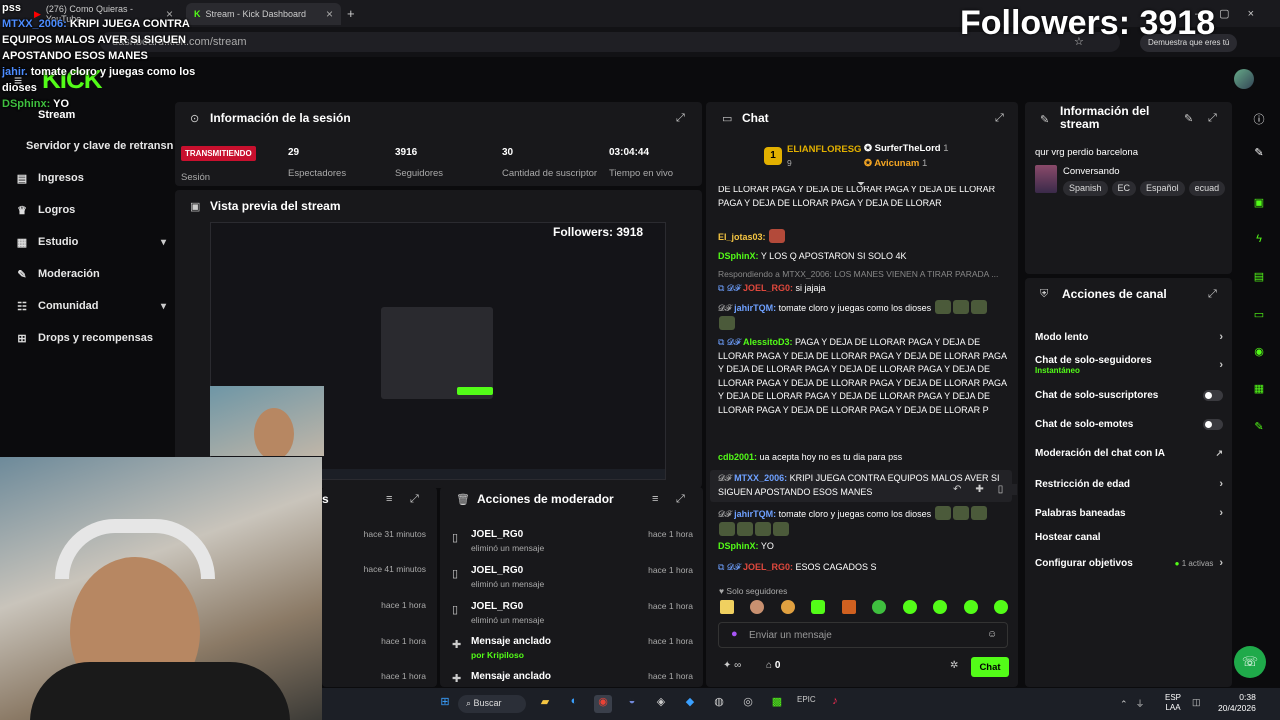 Image resolution: width=1280 pixels, height=720 pixels. What do you see at coordinates (545, 704) in the screenshot?
I see `file-explorer-icon: ▰` at bounding box center [545, 704].